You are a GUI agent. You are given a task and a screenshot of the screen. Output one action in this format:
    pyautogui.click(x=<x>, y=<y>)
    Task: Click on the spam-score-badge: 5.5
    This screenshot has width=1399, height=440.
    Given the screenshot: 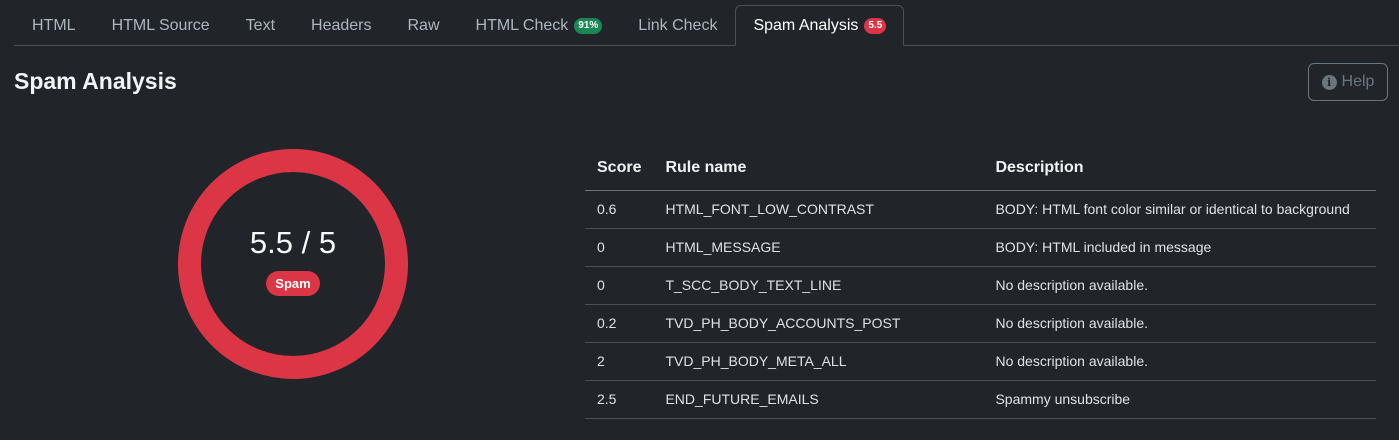 What is the action you would take?
    pyautogui.click(x=875, y=25)
    